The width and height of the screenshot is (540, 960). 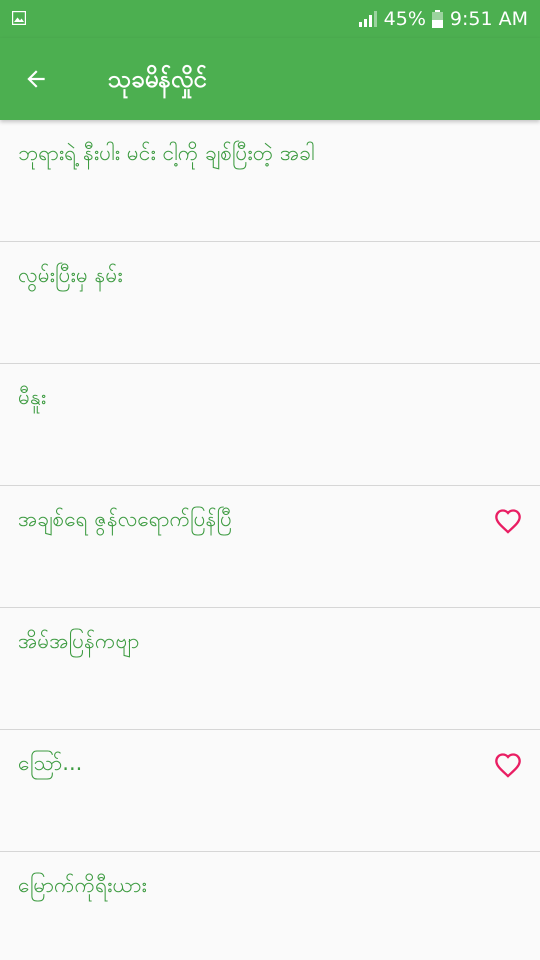 What do you see at coordinates (270, 669) in the screenshot?
I see `list-item: အိမ်အပြန်ကဗျာ` at bounding box center [270, 669].